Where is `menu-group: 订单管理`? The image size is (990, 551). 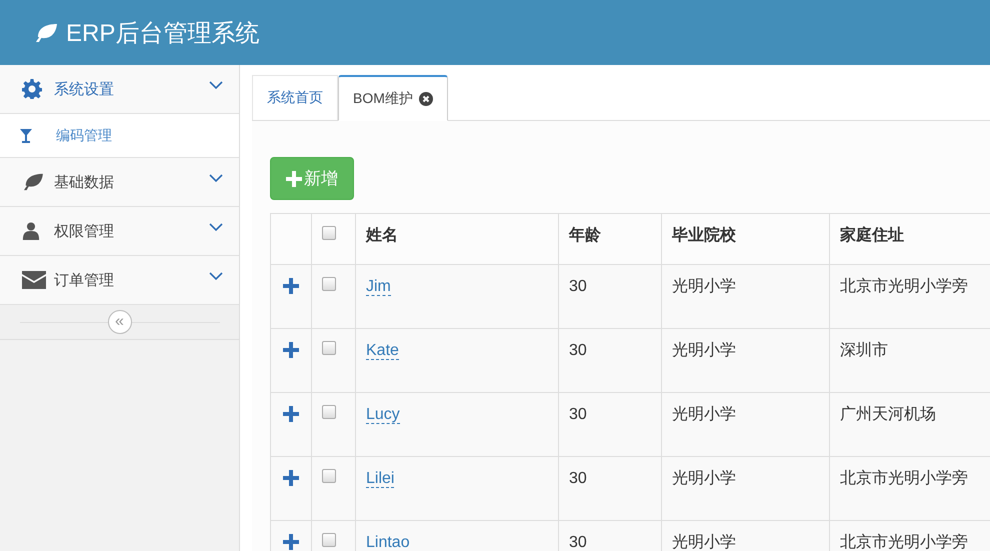
menu-group: 订单管理 is located at coordinates (119, 280).